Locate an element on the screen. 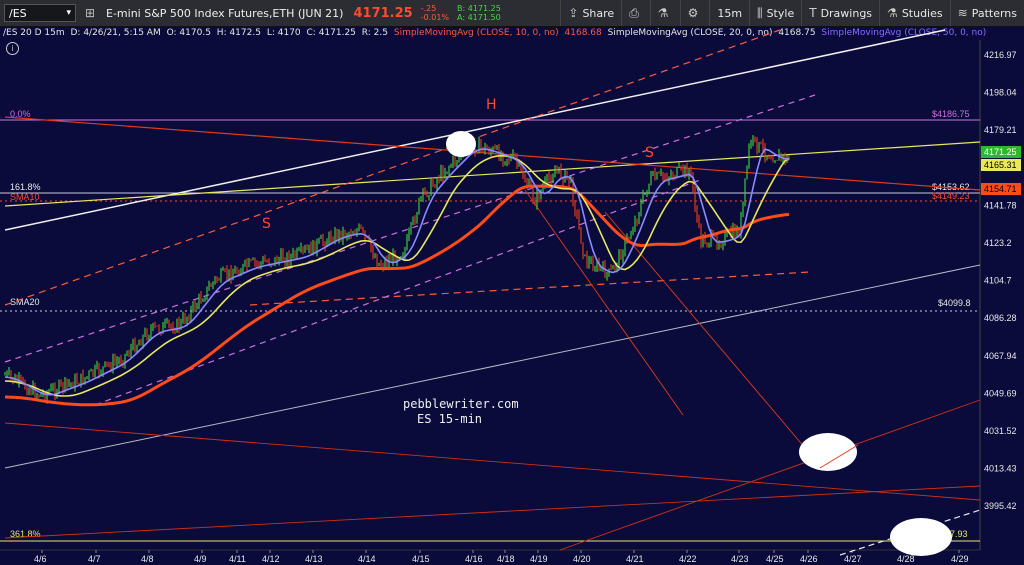 The image size is (1024, 565). time-axis-label: 4/21 is located at coordinates (635, 559).